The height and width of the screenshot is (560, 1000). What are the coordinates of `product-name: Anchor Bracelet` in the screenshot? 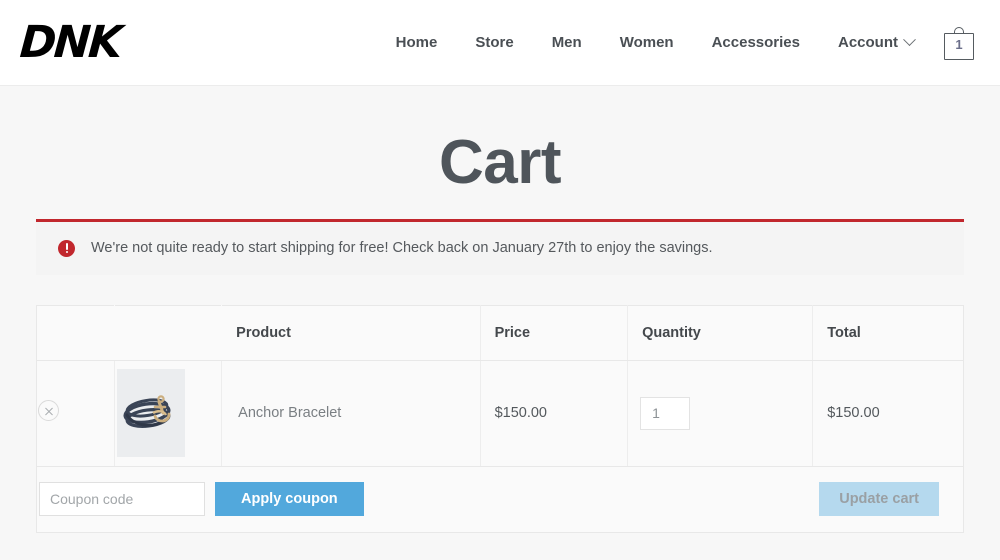 It's located at (351, 413).